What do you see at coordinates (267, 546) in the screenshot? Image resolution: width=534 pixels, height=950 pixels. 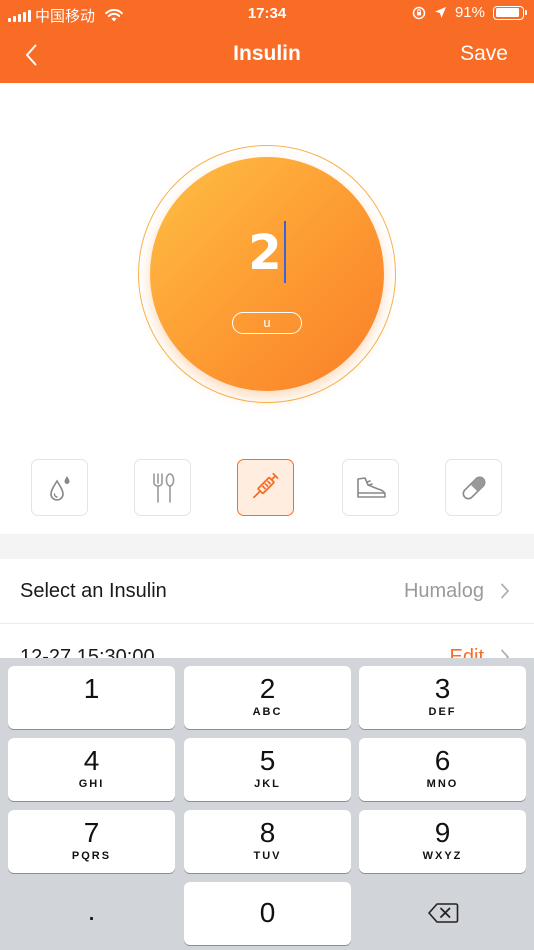 I see `section-divider` at bounding box center [267, 546].